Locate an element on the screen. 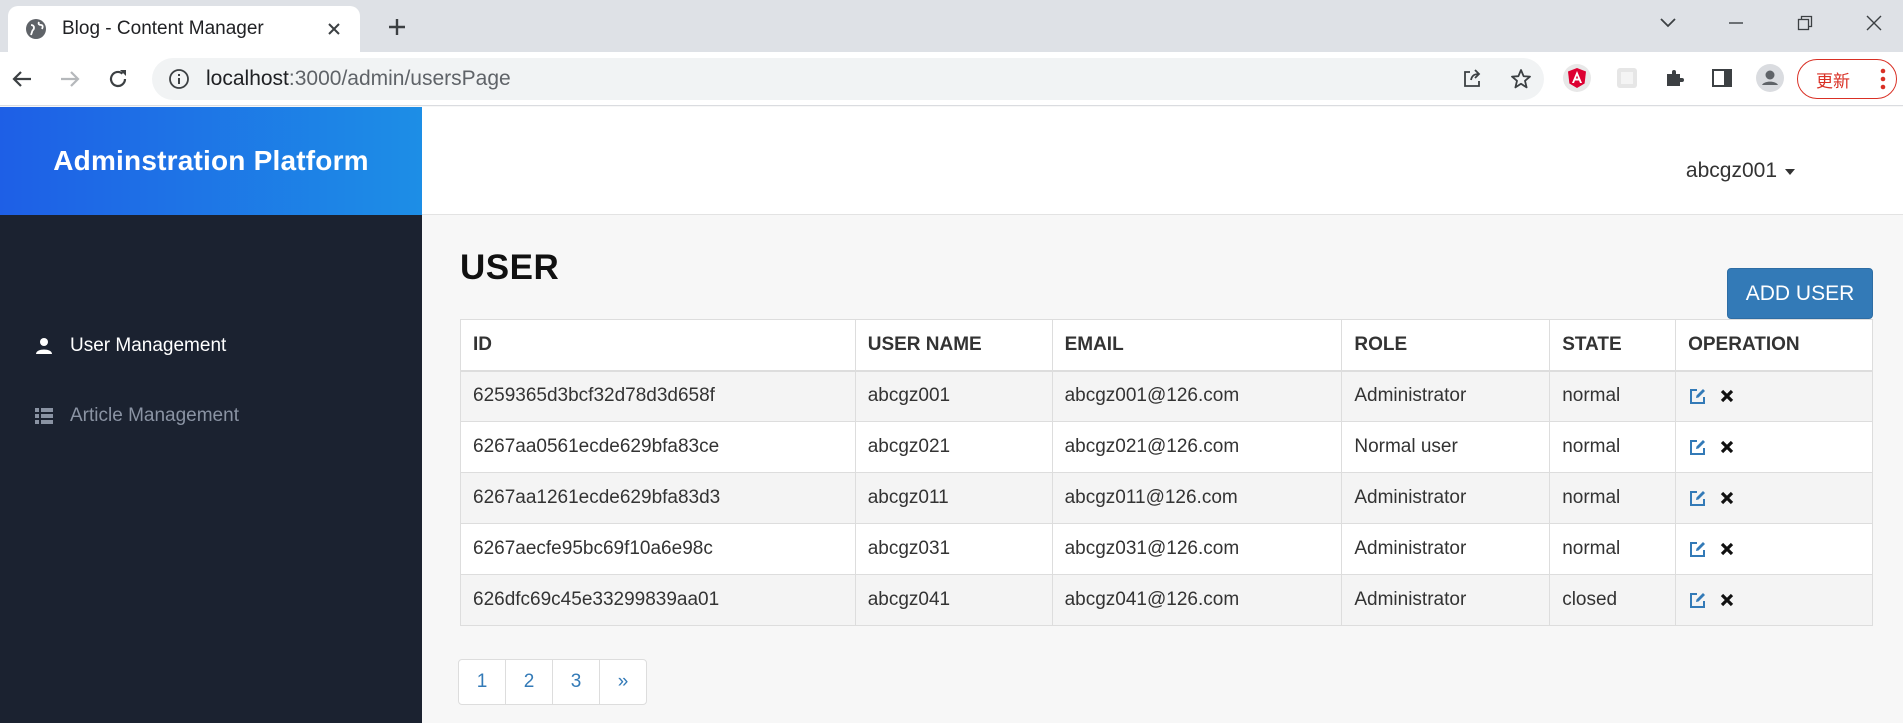  email-cell: abcgz031@126.com is located at coordinates (1197, 549).